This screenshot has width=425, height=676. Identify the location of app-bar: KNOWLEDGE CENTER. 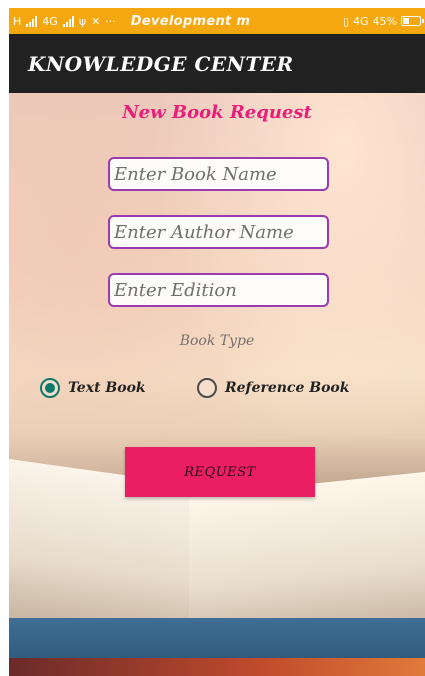
(217, 63).